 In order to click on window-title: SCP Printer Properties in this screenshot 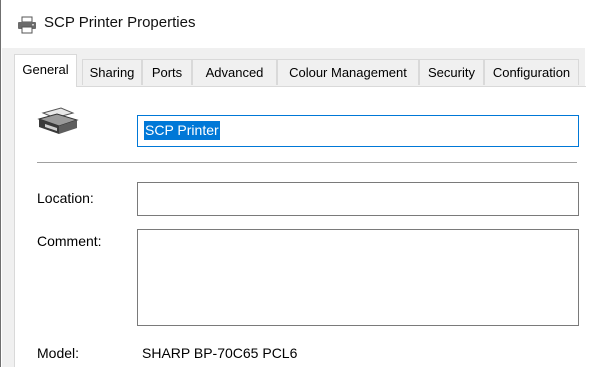, I will do `click(120, 22)`.